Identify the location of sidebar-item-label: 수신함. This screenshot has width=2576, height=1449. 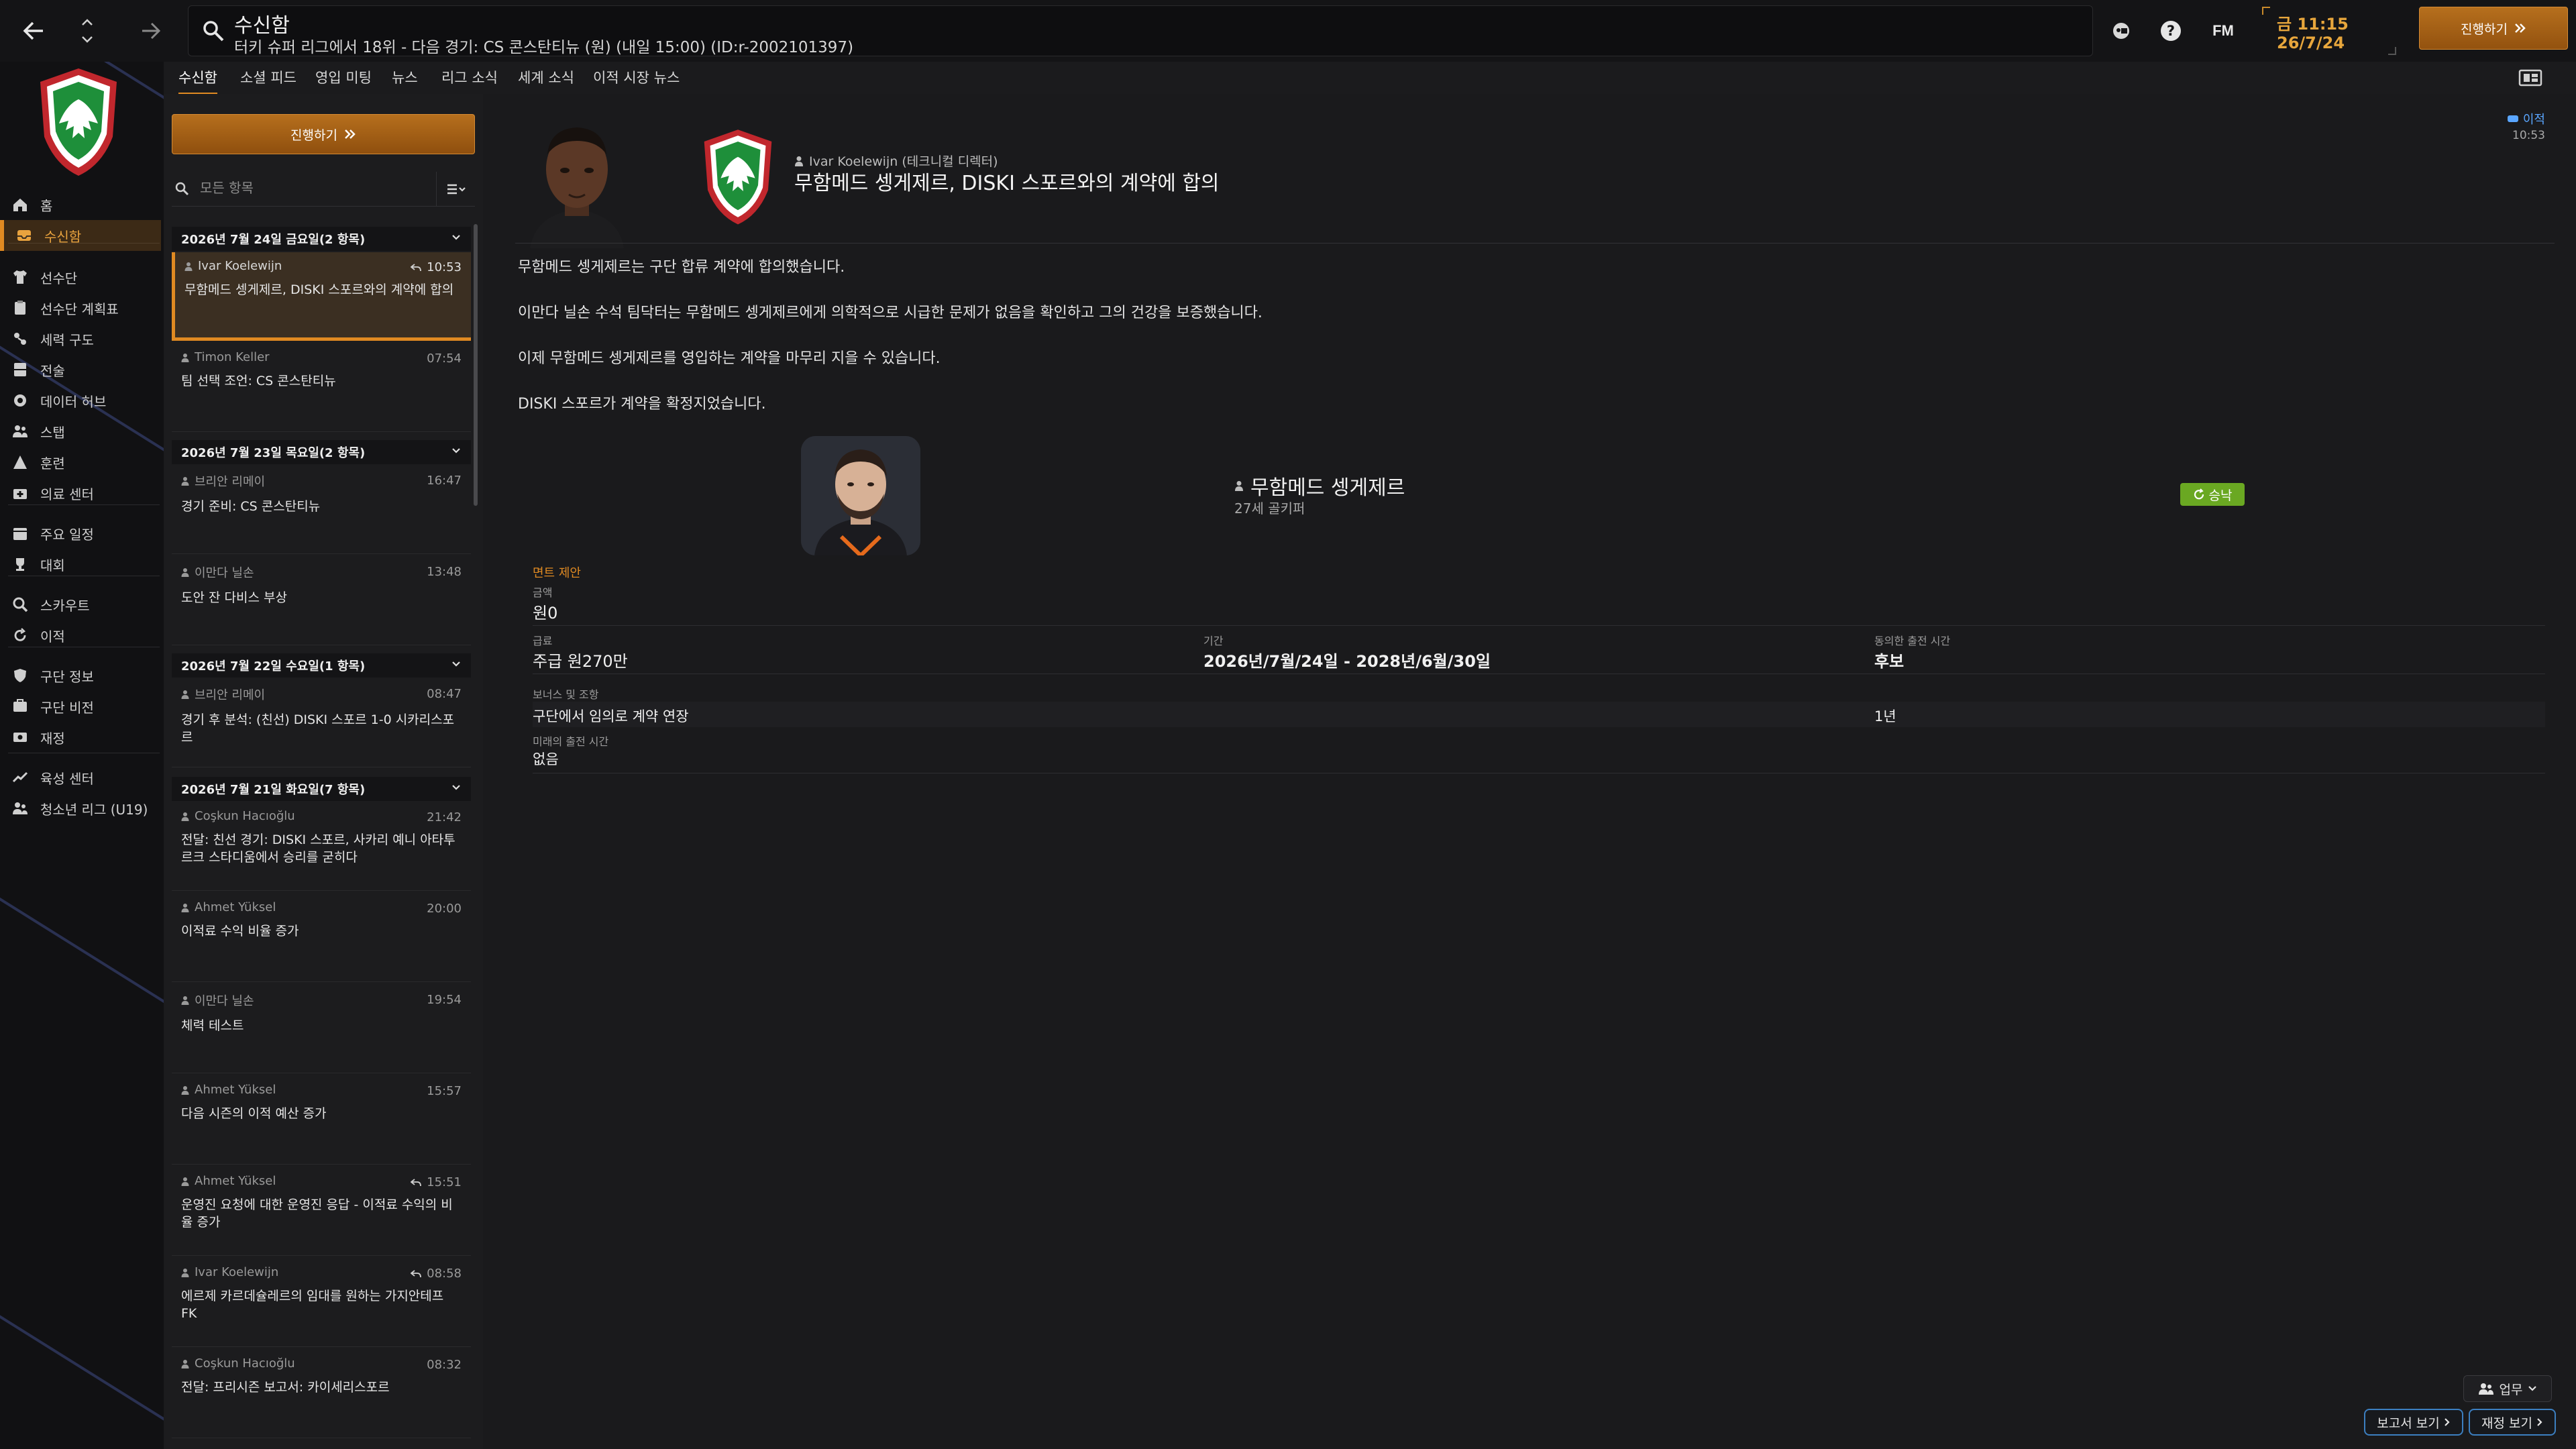
(63, 236).